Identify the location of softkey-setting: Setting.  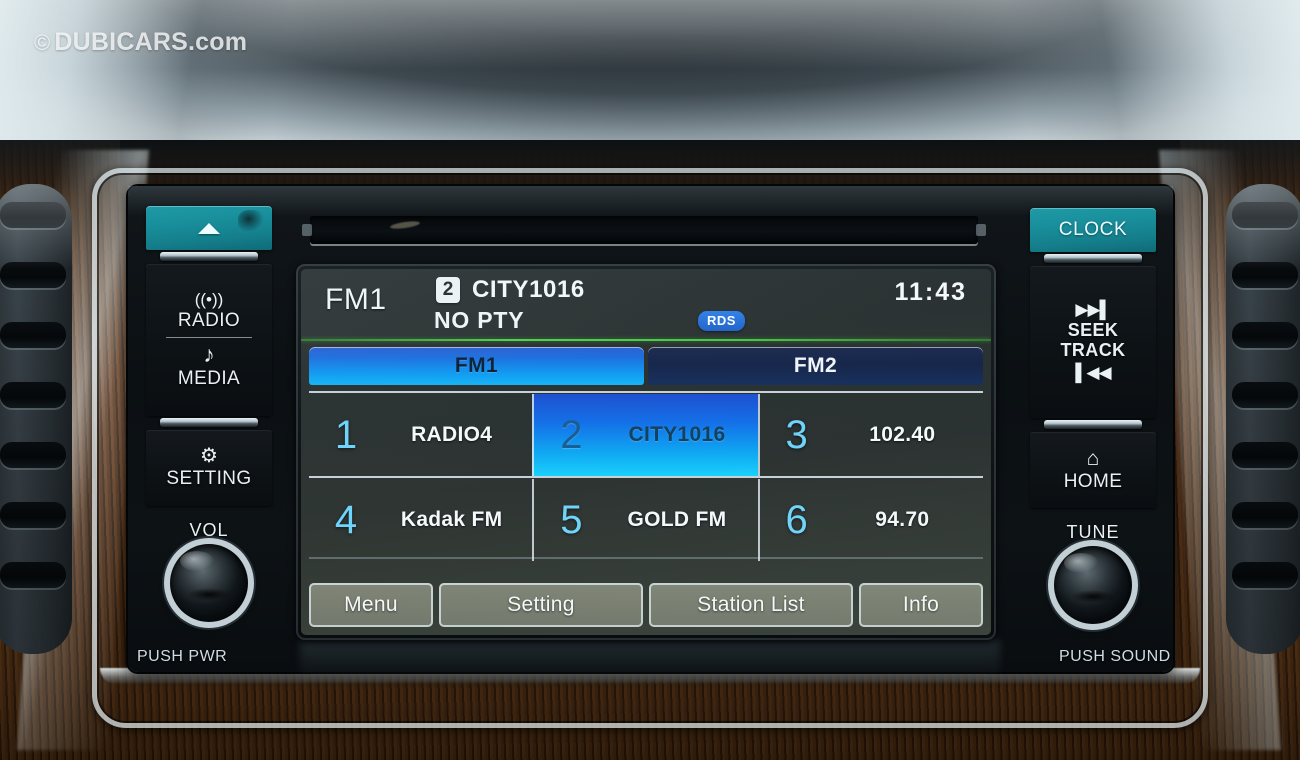
(541, 605).